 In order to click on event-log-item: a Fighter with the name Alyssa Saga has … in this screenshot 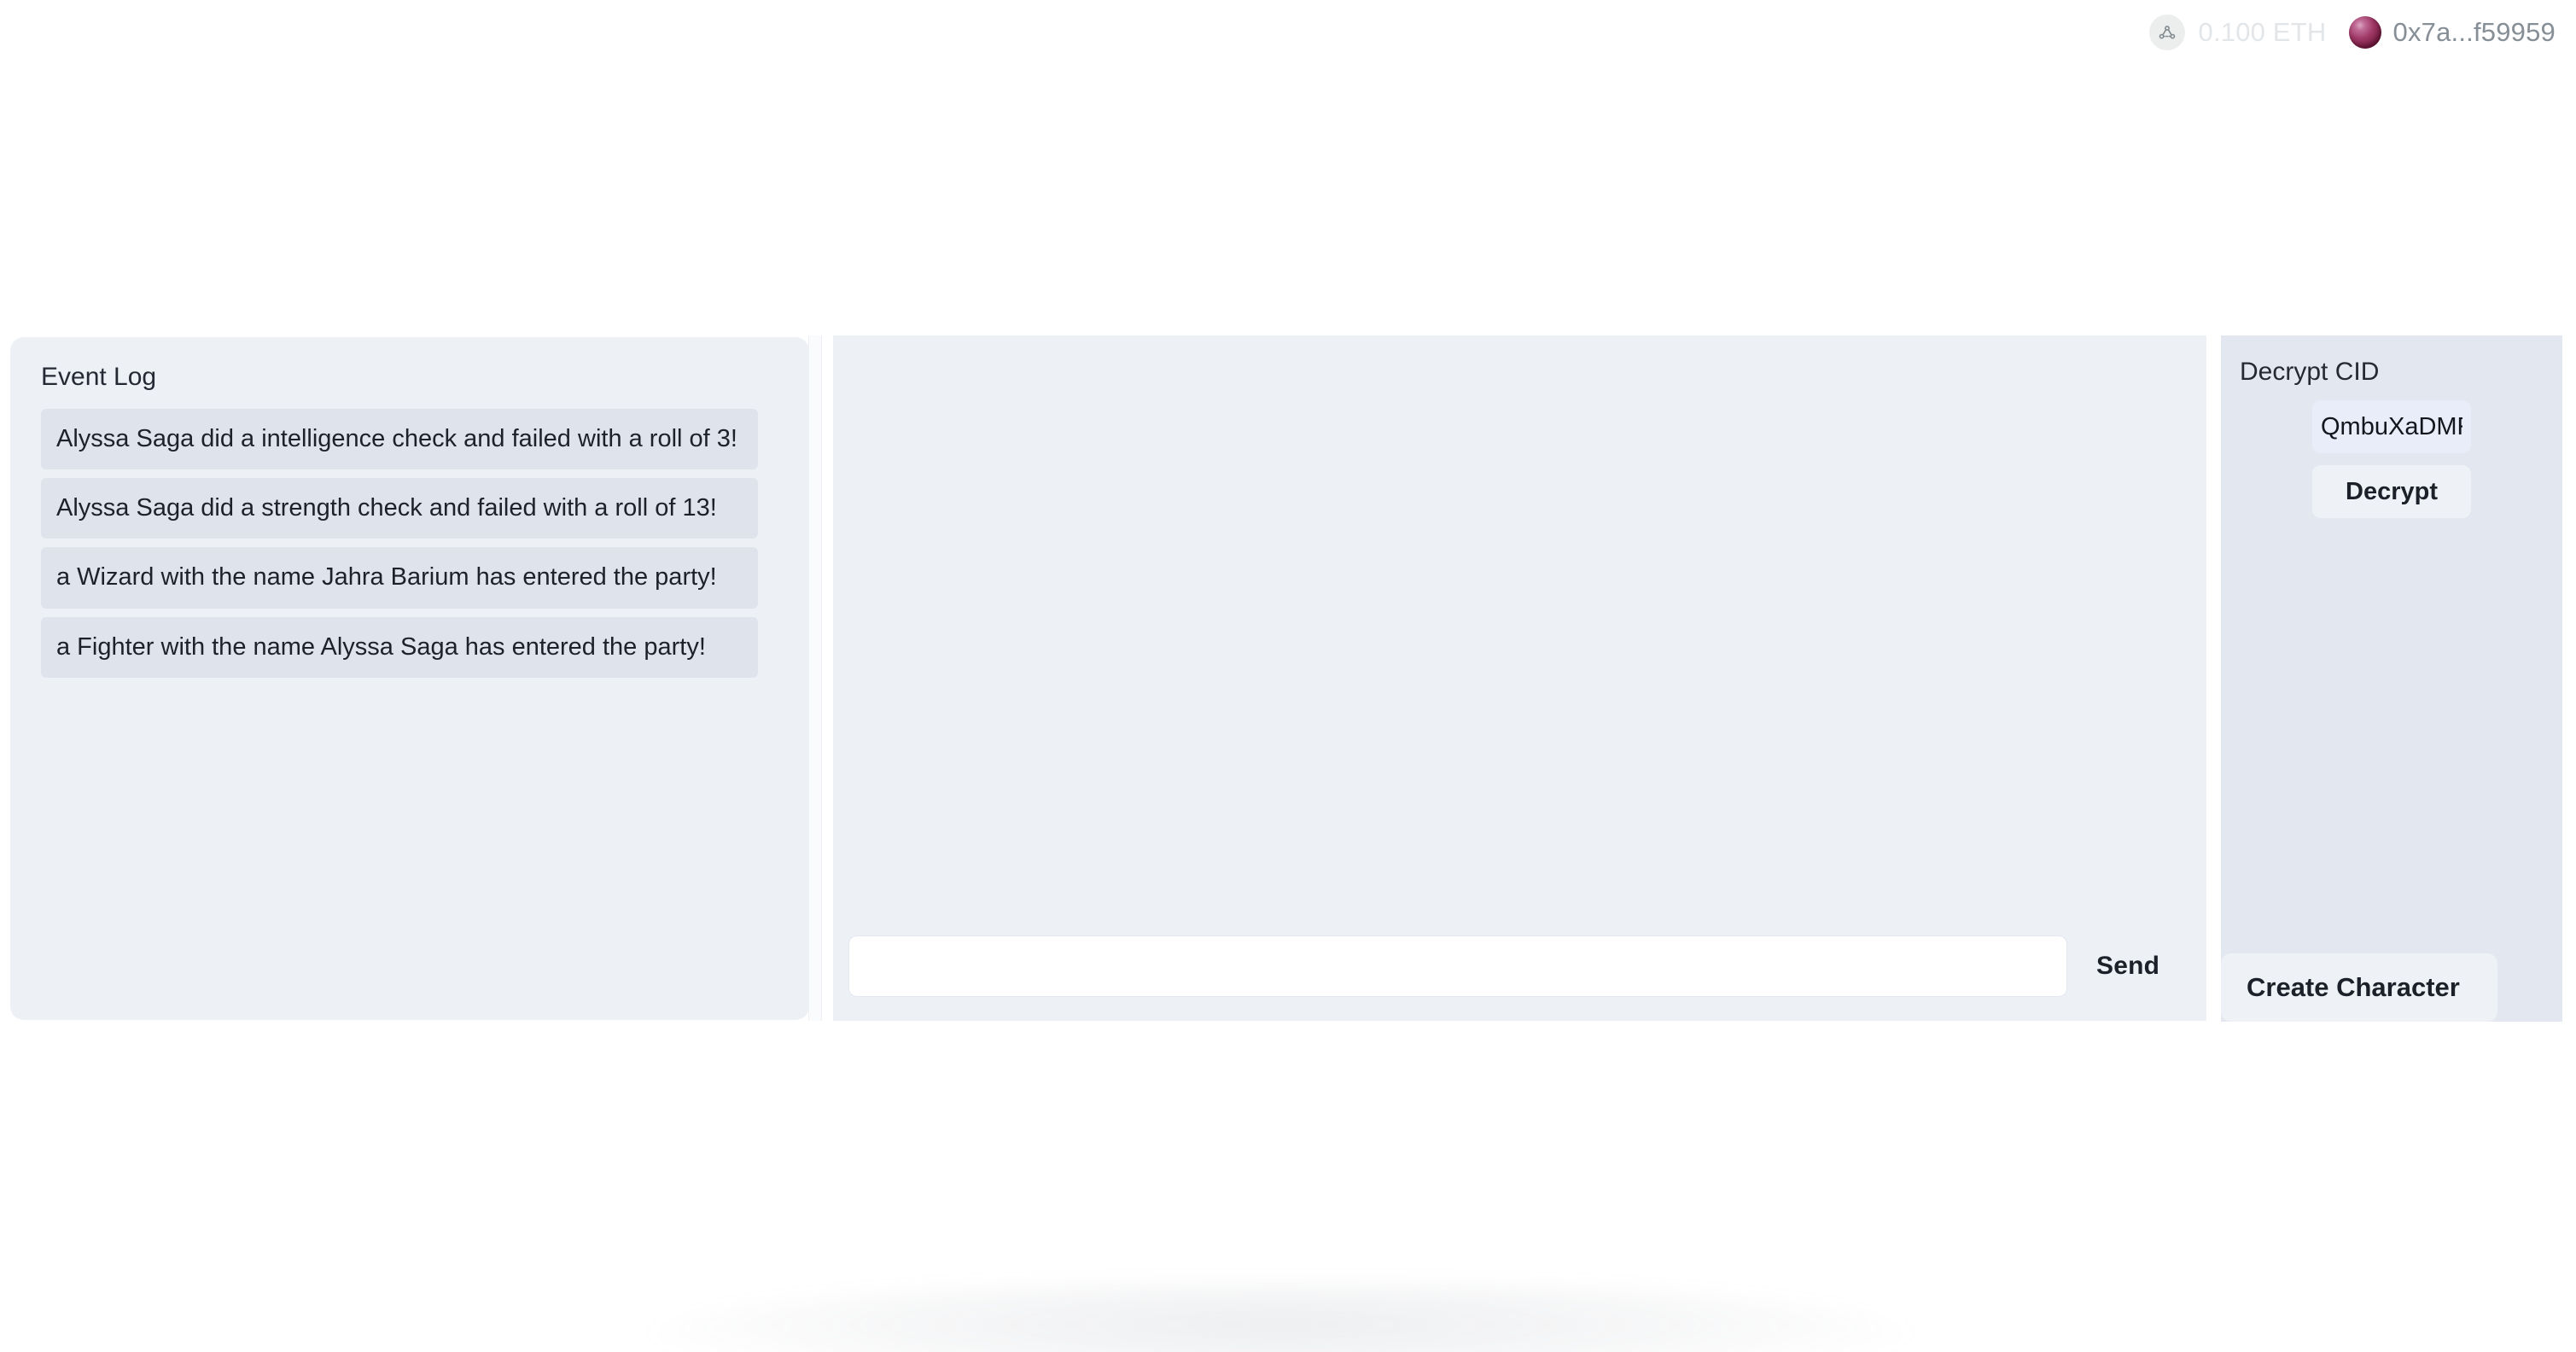, I will do `click(399, 647)`.